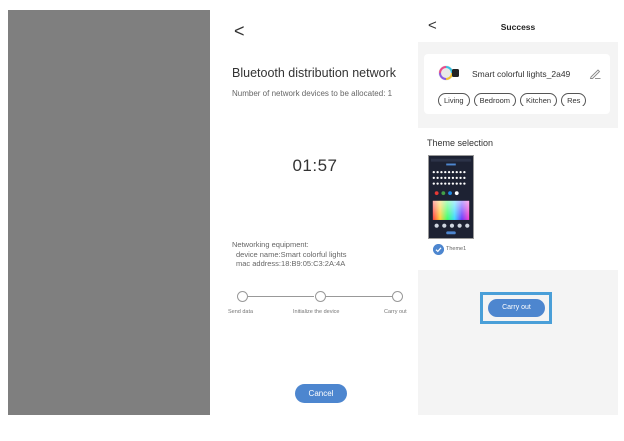 Image resolution: width=624 pixels, height=441 pixels. Describe the element at coordinates (315, 165) in the screenshot. I see `countdown-timer: 01:57` at that location.